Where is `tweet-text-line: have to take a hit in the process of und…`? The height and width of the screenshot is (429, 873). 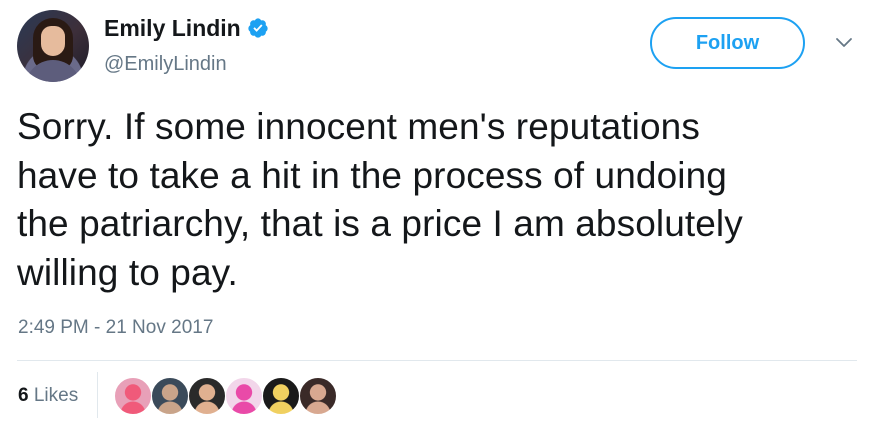
tweet-text-line: have to take a hit in the process of und… is located at coordinates (372, 175).